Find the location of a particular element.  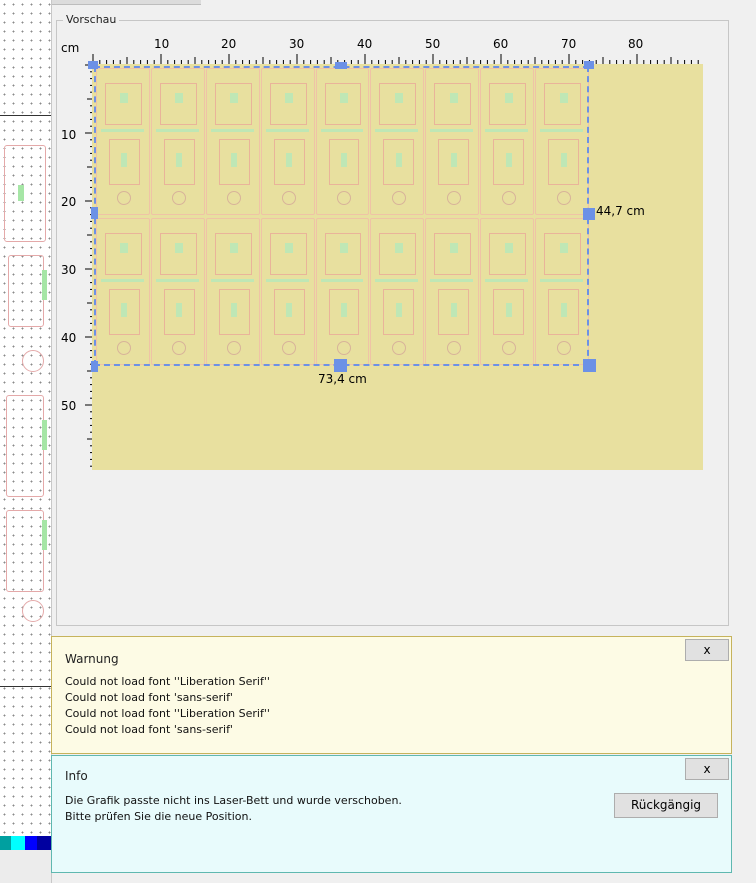

resize-handle-bottom is located at coordinates (340, 365).